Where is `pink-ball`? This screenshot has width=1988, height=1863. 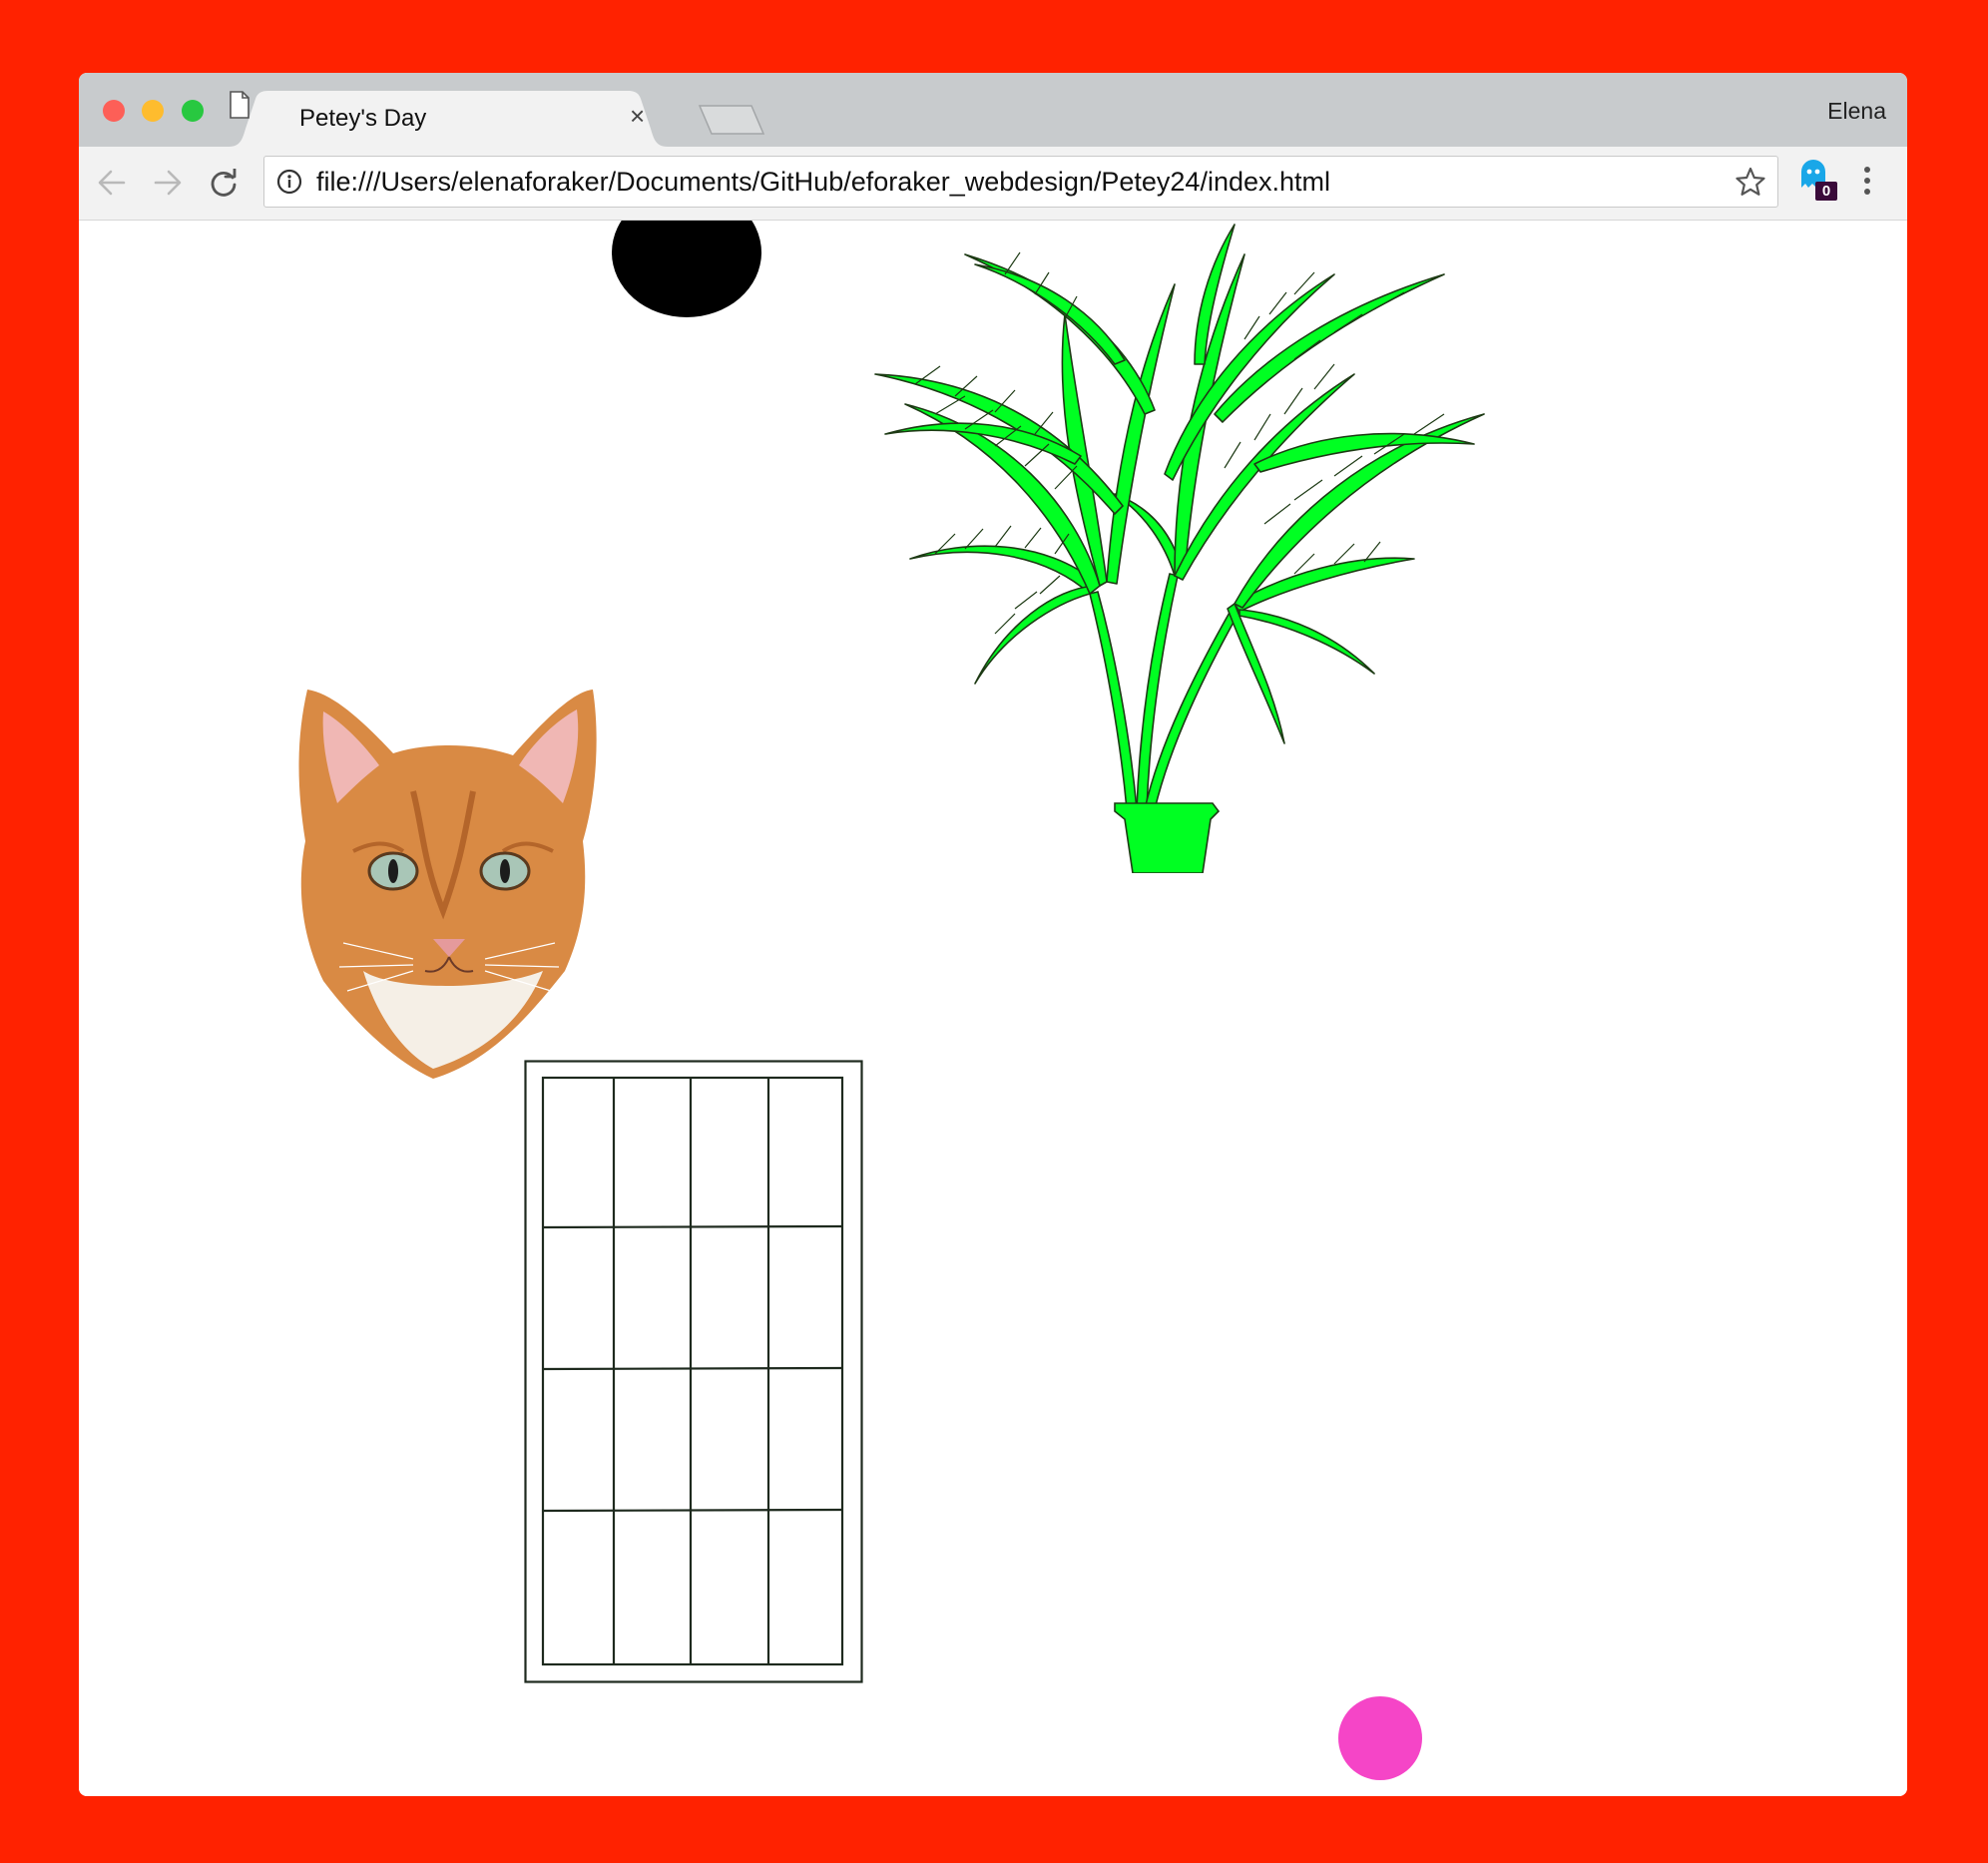
pink-ball is located at coordinates (1380, 1738).